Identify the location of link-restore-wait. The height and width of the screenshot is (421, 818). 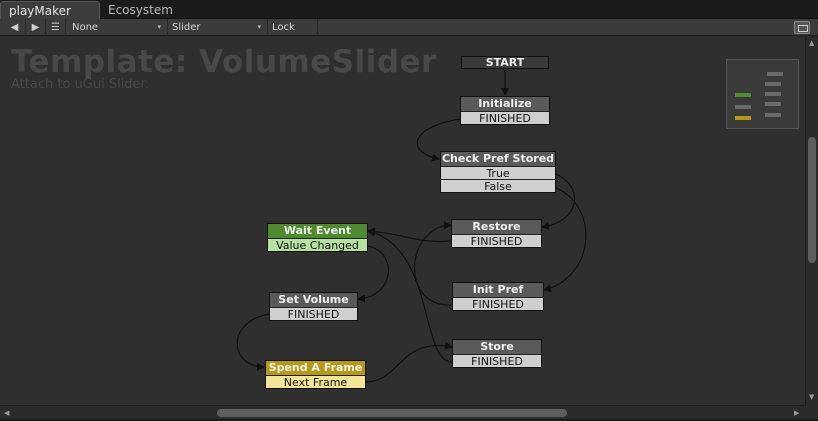
(409, 235).